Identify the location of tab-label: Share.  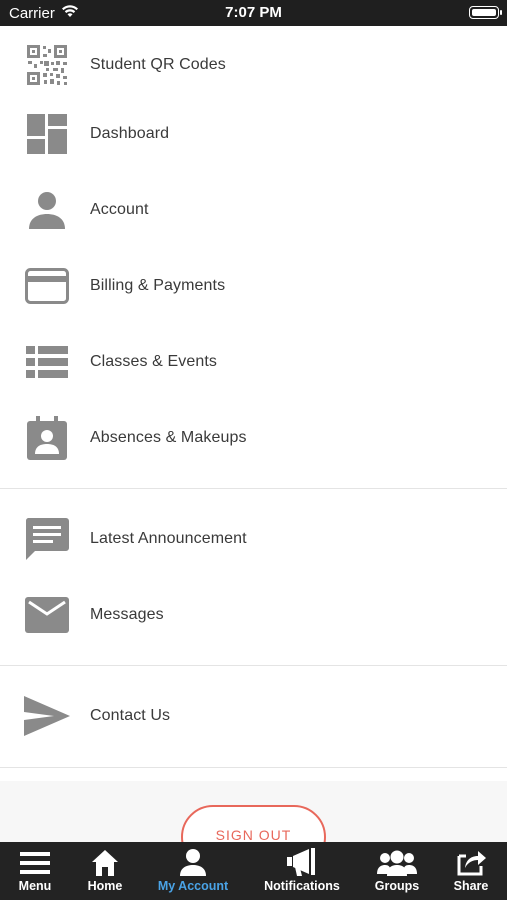
(471, 886).